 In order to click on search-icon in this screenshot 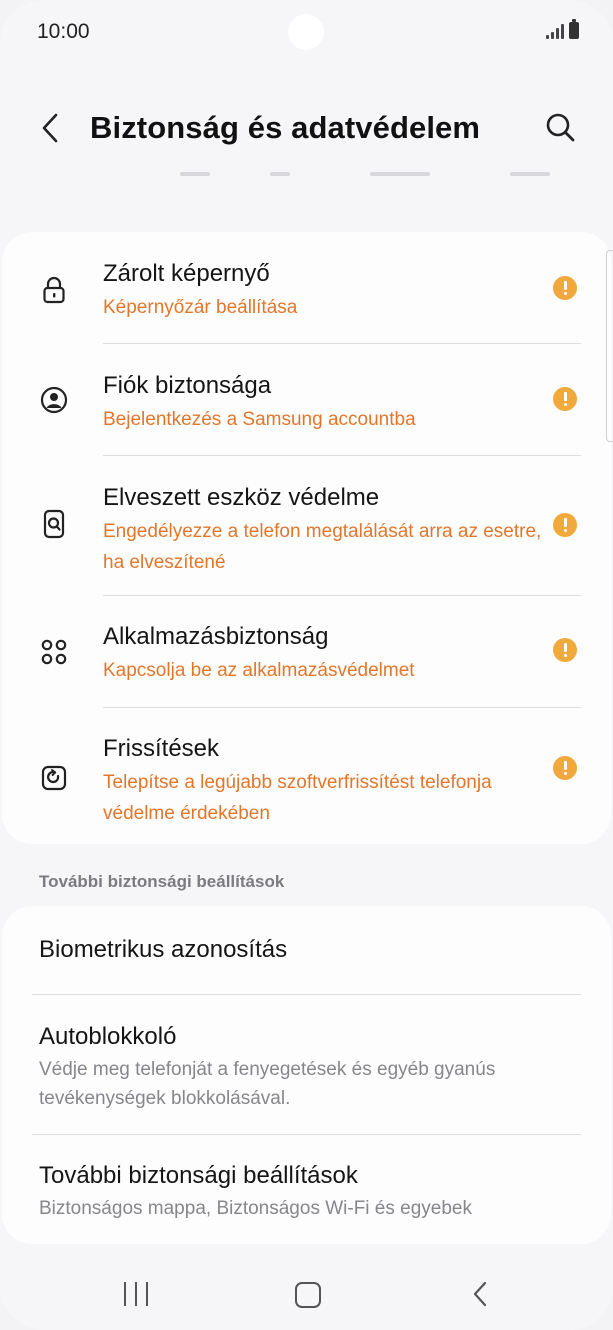, I will do `click(560, 127)`.